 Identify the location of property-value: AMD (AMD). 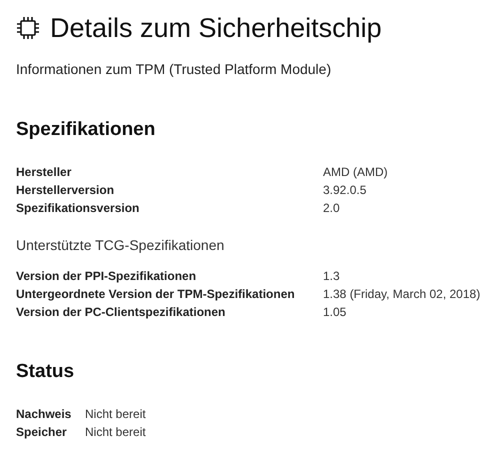
(356, 172).